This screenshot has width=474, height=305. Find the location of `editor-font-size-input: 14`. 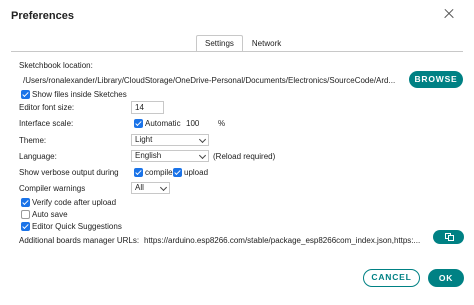

editor-font-size-input: 14 is located at coordinates (147, 107).